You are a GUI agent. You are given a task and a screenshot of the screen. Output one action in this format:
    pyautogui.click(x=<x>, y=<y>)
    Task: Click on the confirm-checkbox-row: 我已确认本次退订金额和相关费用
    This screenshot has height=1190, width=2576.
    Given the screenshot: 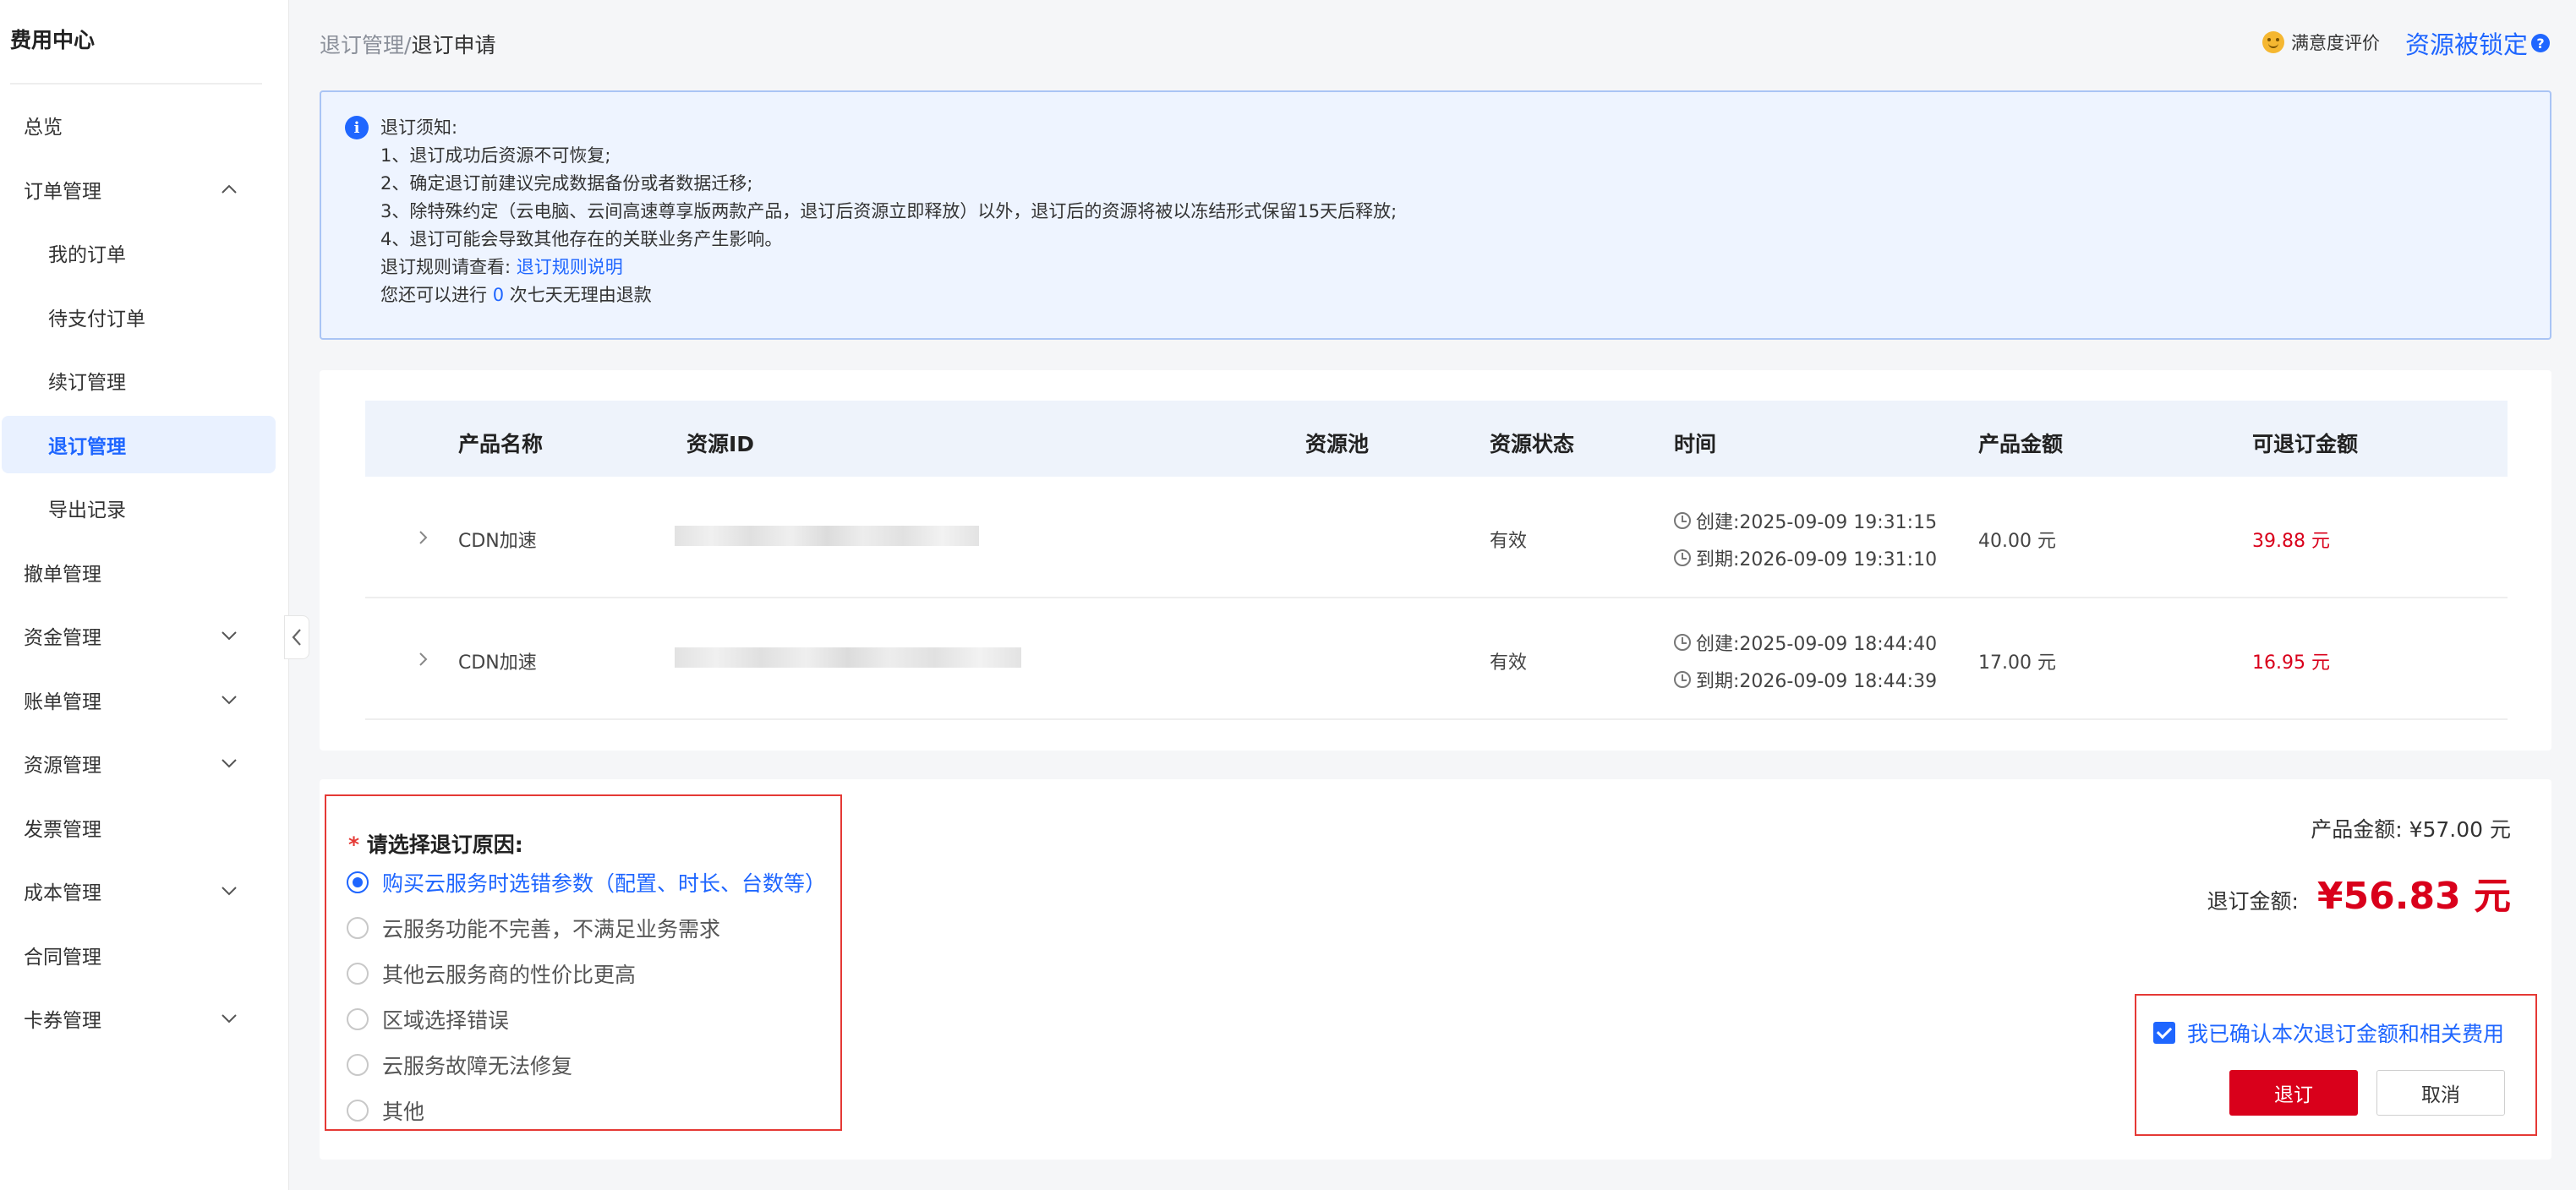 What is the action you would take?
    pyautogui.click(x=2329, y=1033)
    